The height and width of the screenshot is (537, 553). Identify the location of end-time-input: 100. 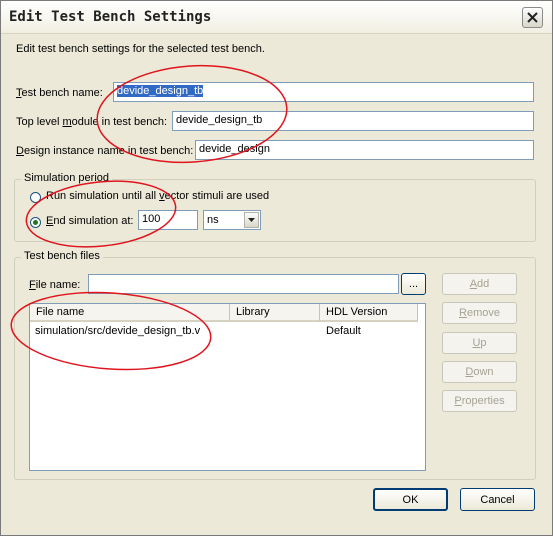
(168, 220).